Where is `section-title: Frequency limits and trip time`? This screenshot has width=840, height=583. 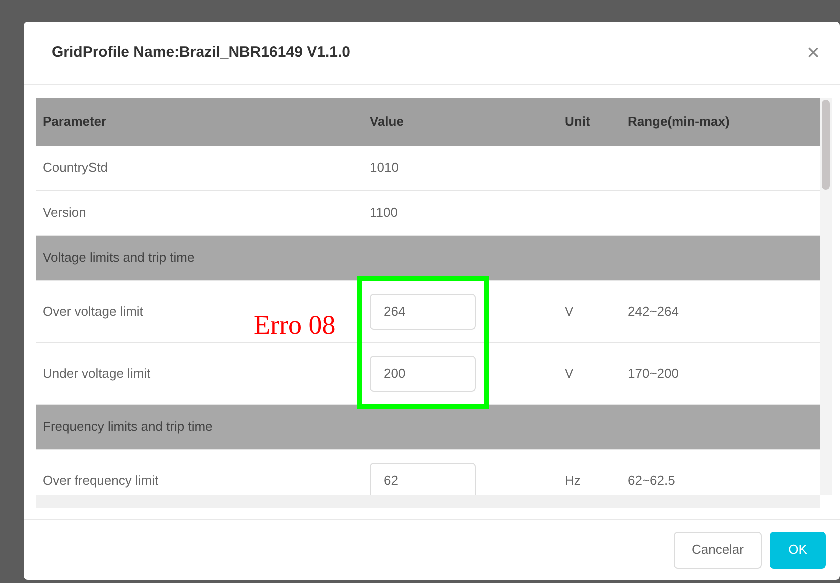
section-title: Frequency limits and trip time is located at coordinates (128, 427).